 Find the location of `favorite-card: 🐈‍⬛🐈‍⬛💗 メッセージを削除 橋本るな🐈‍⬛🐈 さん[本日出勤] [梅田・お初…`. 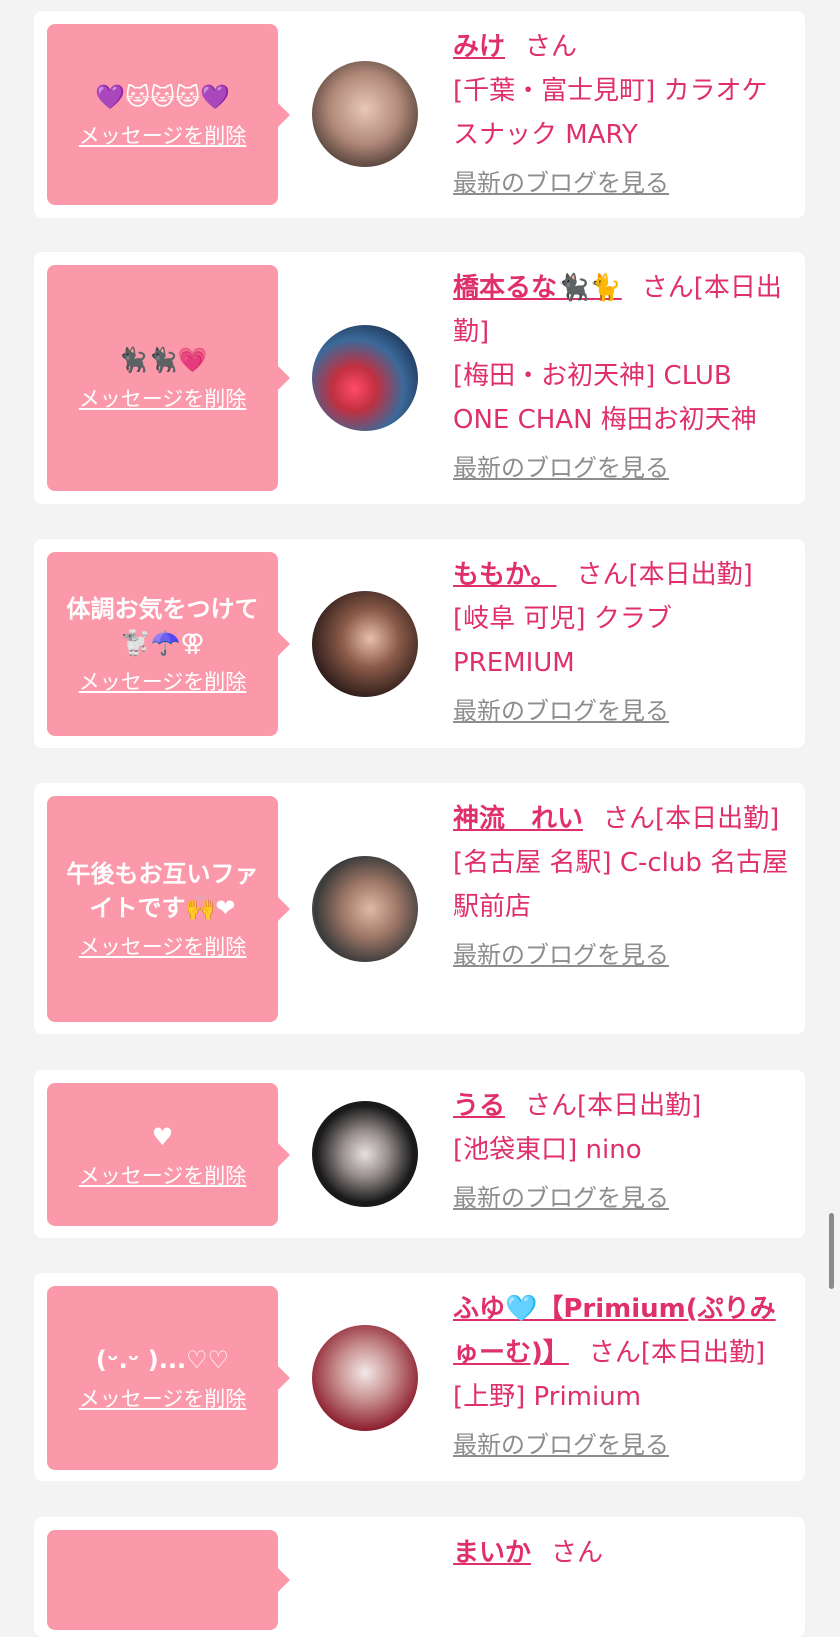

favorite-card: 🐈‍⬛🐈‍⬛💗 メッセージを削除 橋本るな🐈‍⬛🐈 さん[本日出勤] [梅田・お初… is located at coordinates (419, 378).